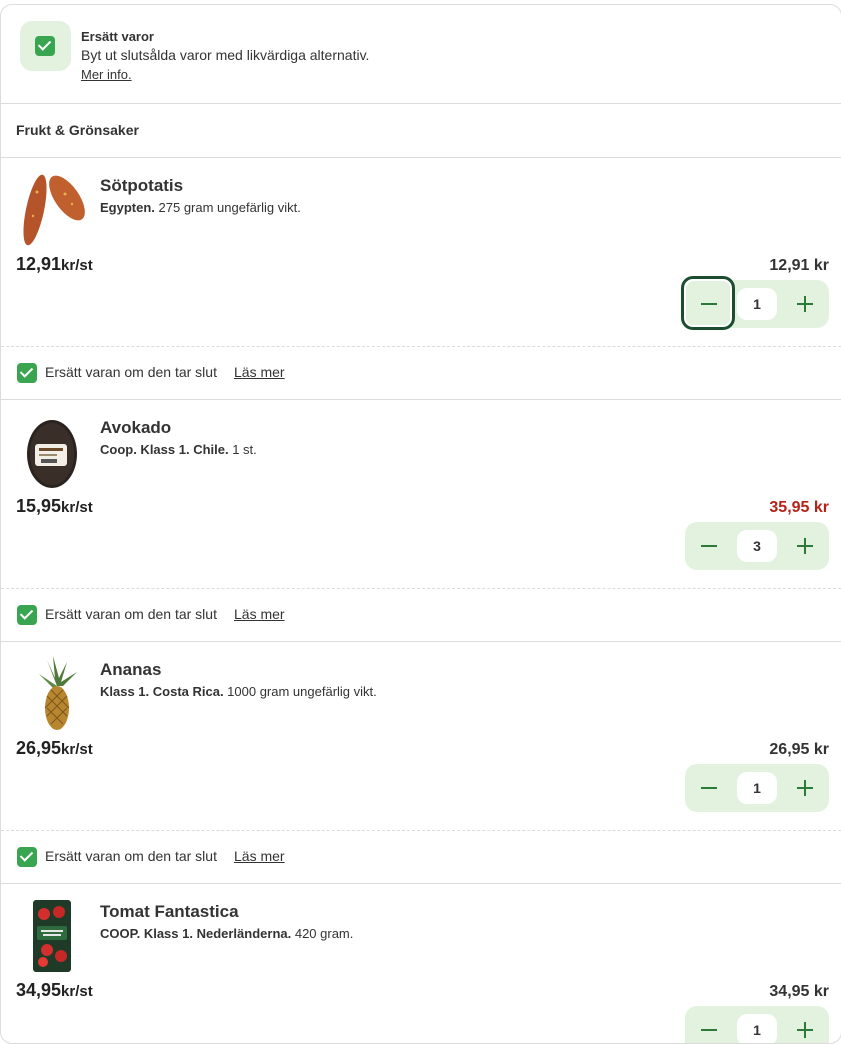 Image resolution: width=841 pixels, height=1044 pixels. What do you see at coordinates (322, 933) in the screenshot?
I see `product-detail: 420 gram.` at bounding box center [322, 933].